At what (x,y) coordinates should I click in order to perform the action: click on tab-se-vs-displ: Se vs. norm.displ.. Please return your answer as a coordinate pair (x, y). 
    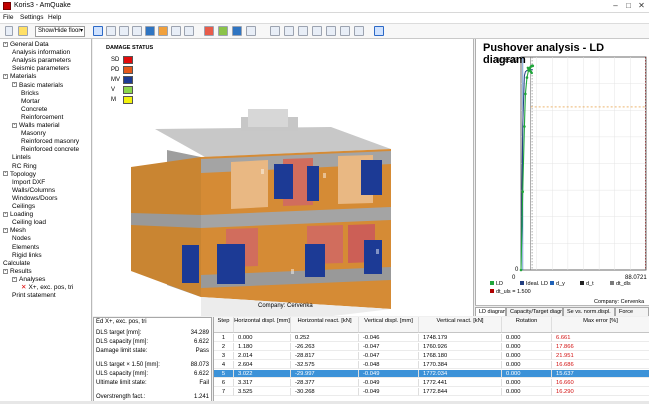
    Looking at the image, I should click on (589, 311).